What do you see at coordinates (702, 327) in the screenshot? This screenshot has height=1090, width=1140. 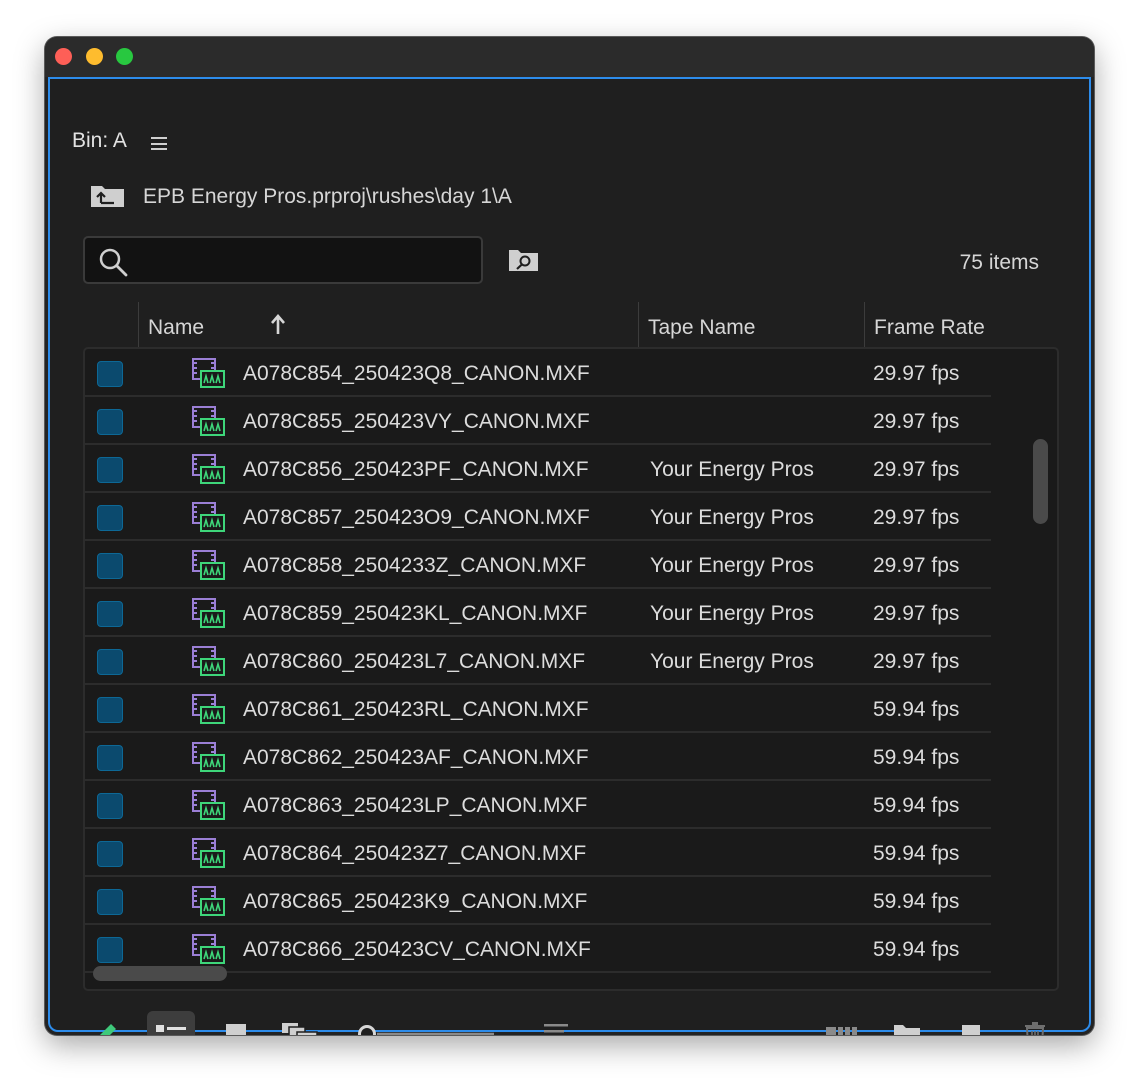 I see `column-tape-label: Tape Name` at bounding box center [702, 327].